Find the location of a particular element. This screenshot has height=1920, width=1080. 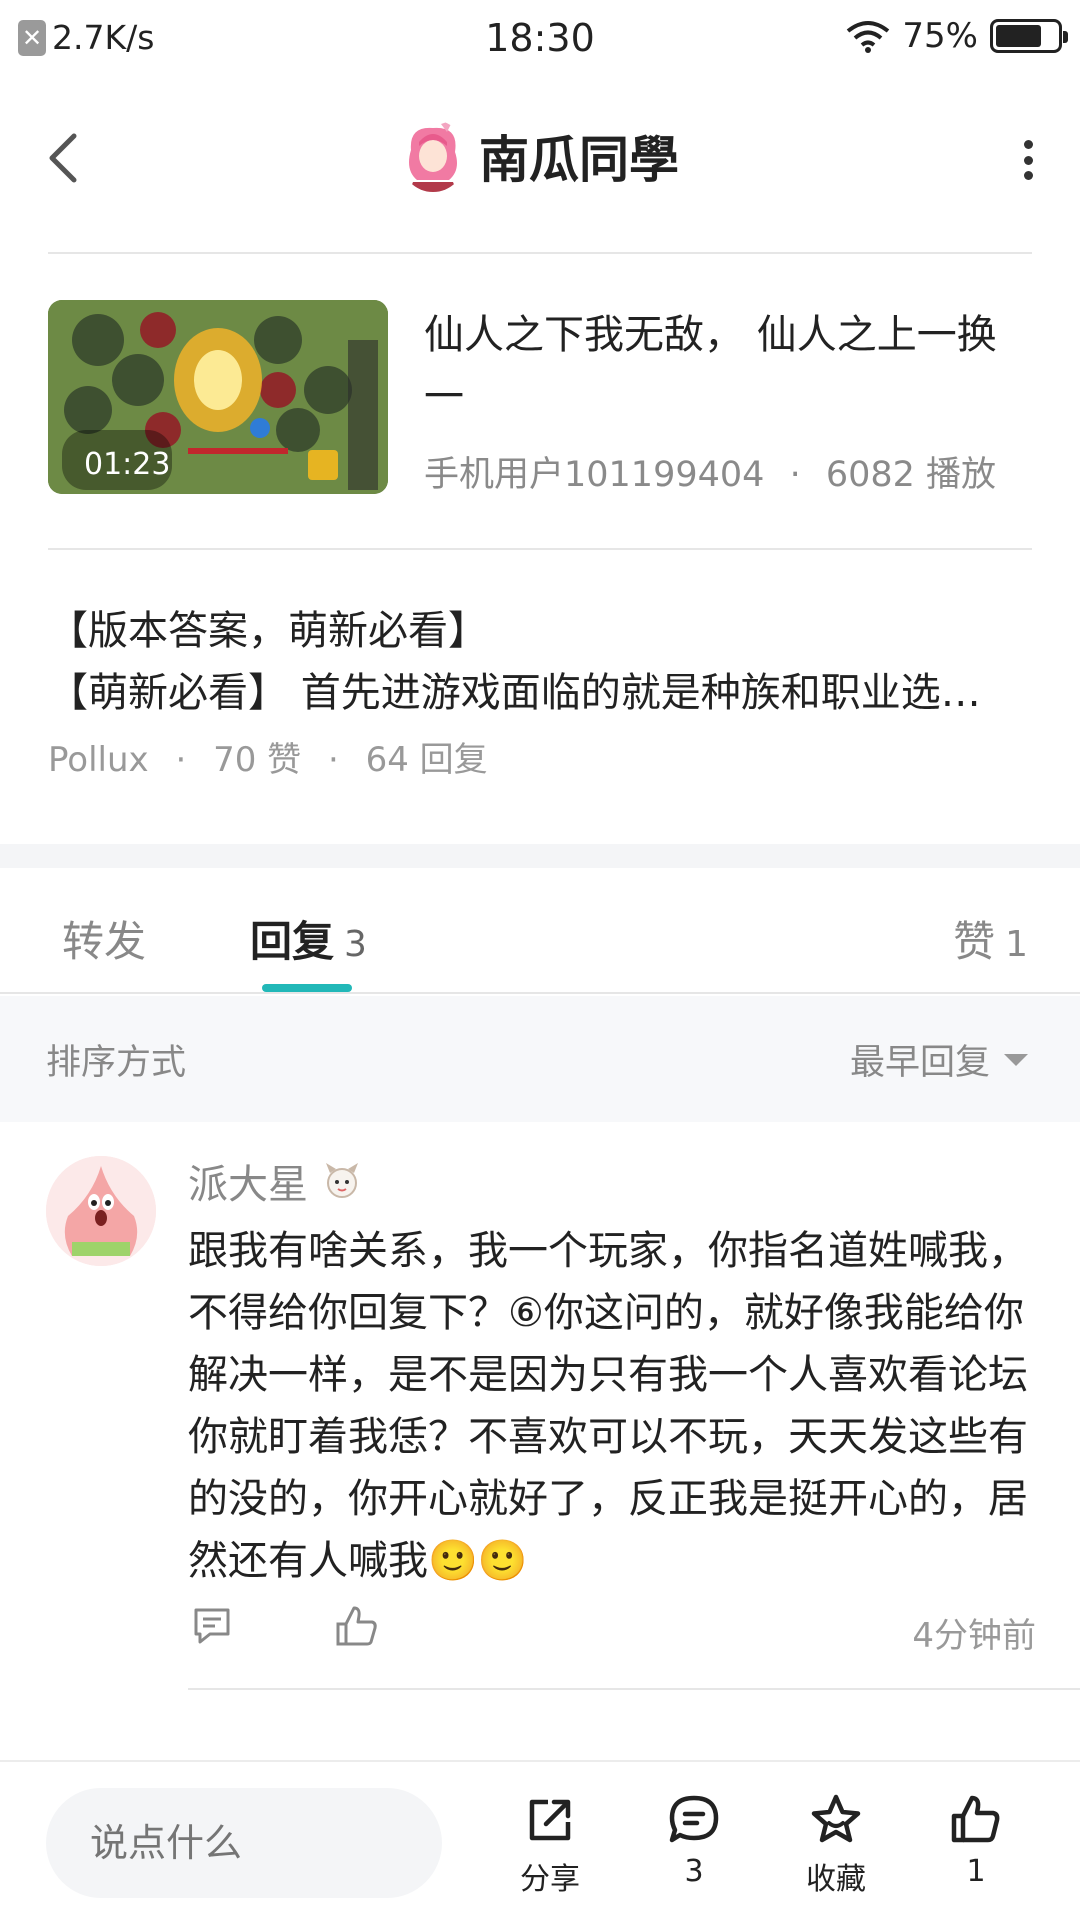

more-options-icon is located at coordinates (1028, 160).